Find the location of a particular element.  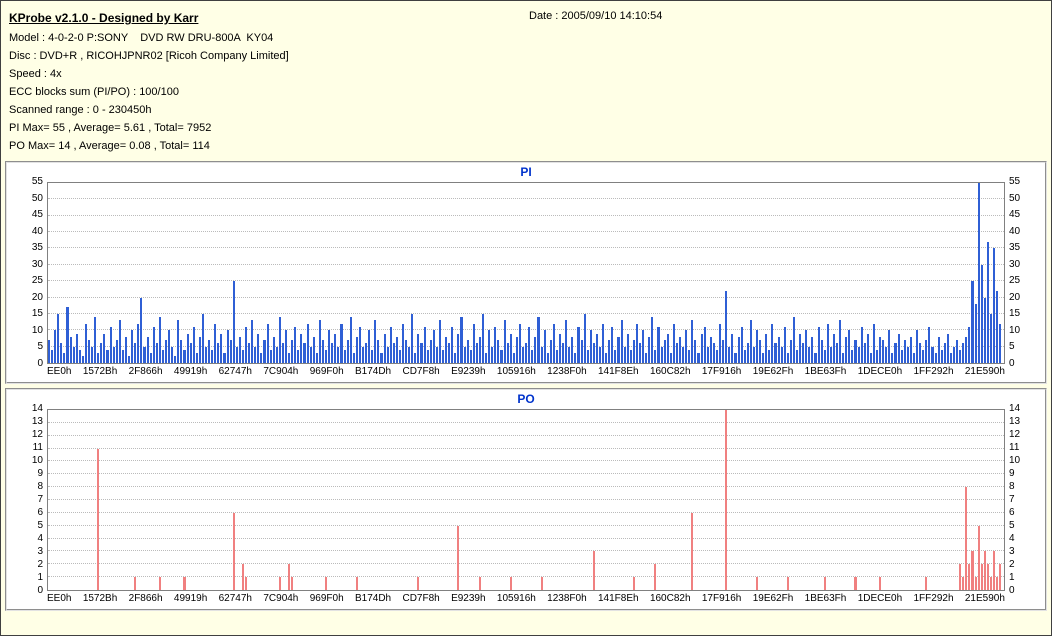

po-y-axis-label: 3 is located at coordinates (40, 551).